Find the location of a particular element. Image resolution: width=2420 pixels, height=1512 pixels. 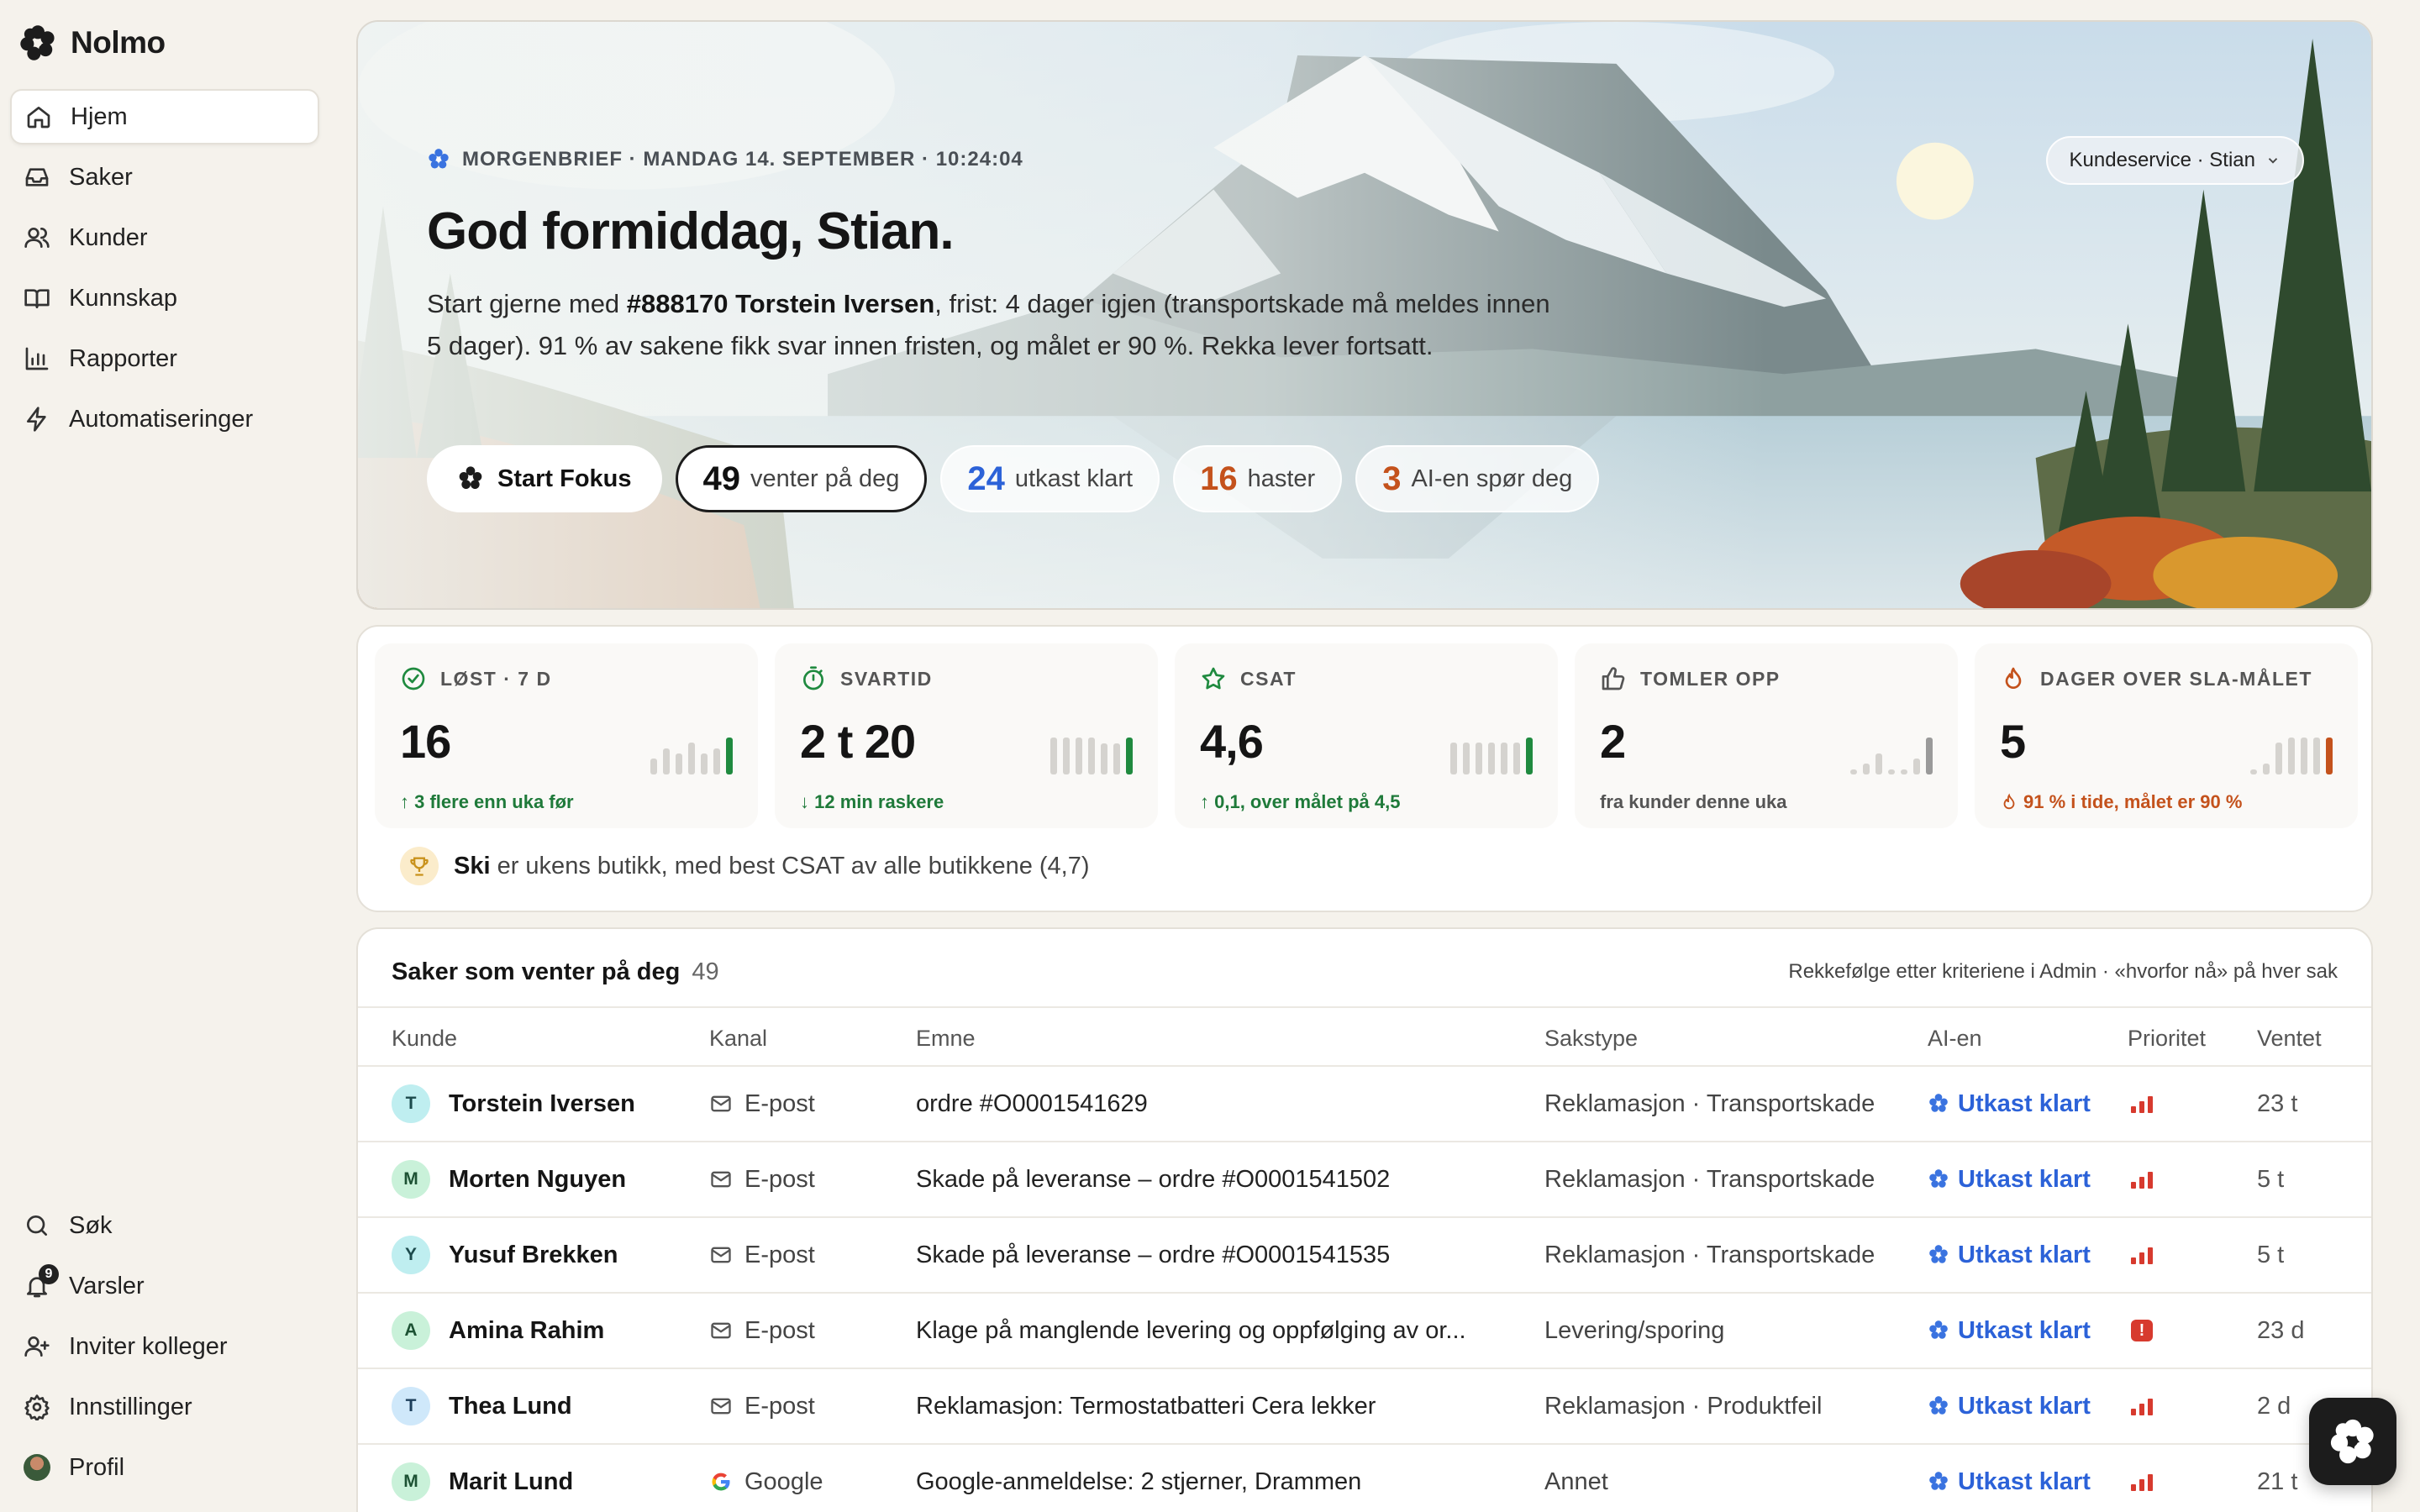

nav-item-sok: Søk is located at coordinates (165, 1225).